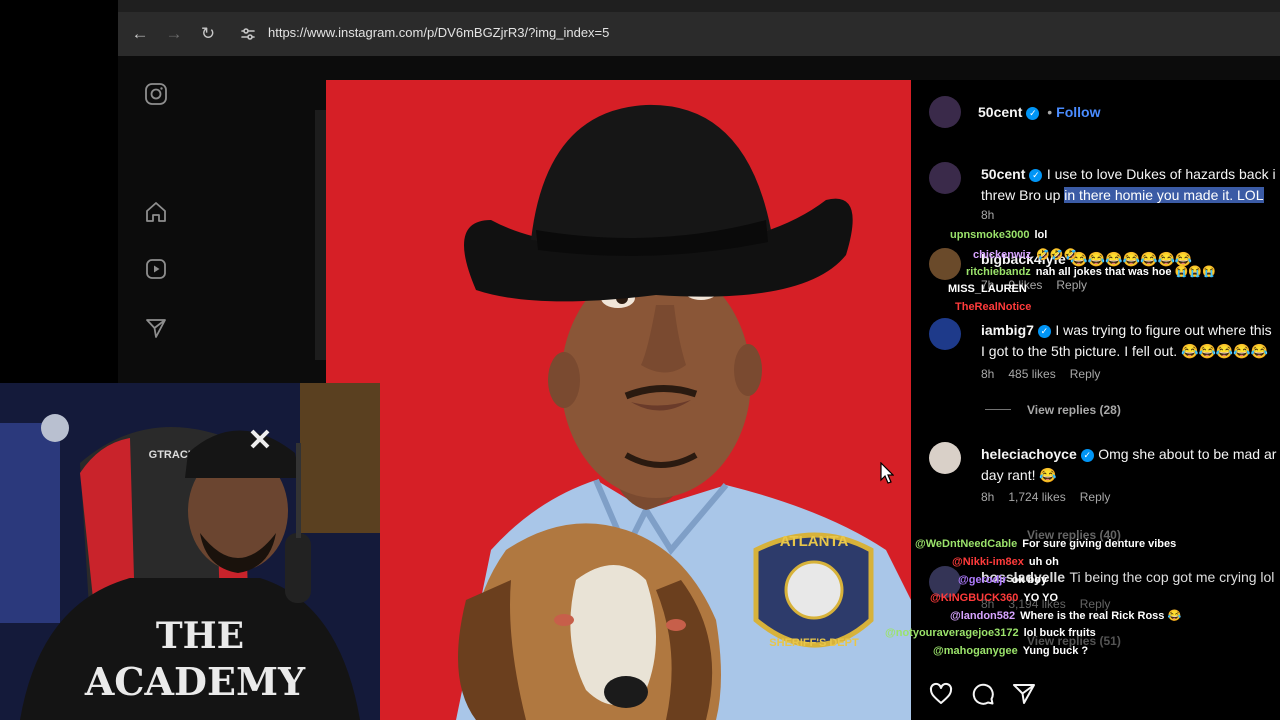 This screenshot has height=720, width=1280. I want to click on follow-button: Follow, so click(1078, 112).